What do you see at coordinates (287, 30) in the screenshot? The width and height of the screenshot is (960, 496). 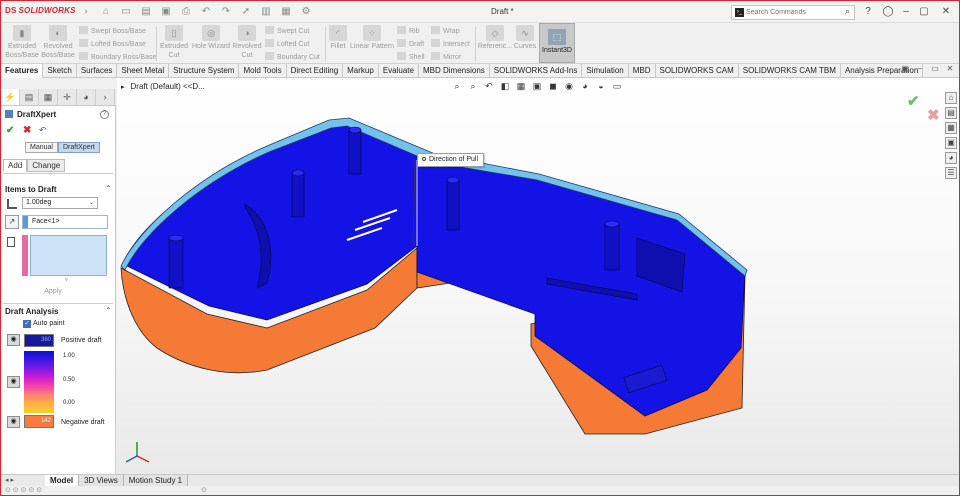 I see `swept-cut-button: Swept Cut` at bounding box center [287, 30].